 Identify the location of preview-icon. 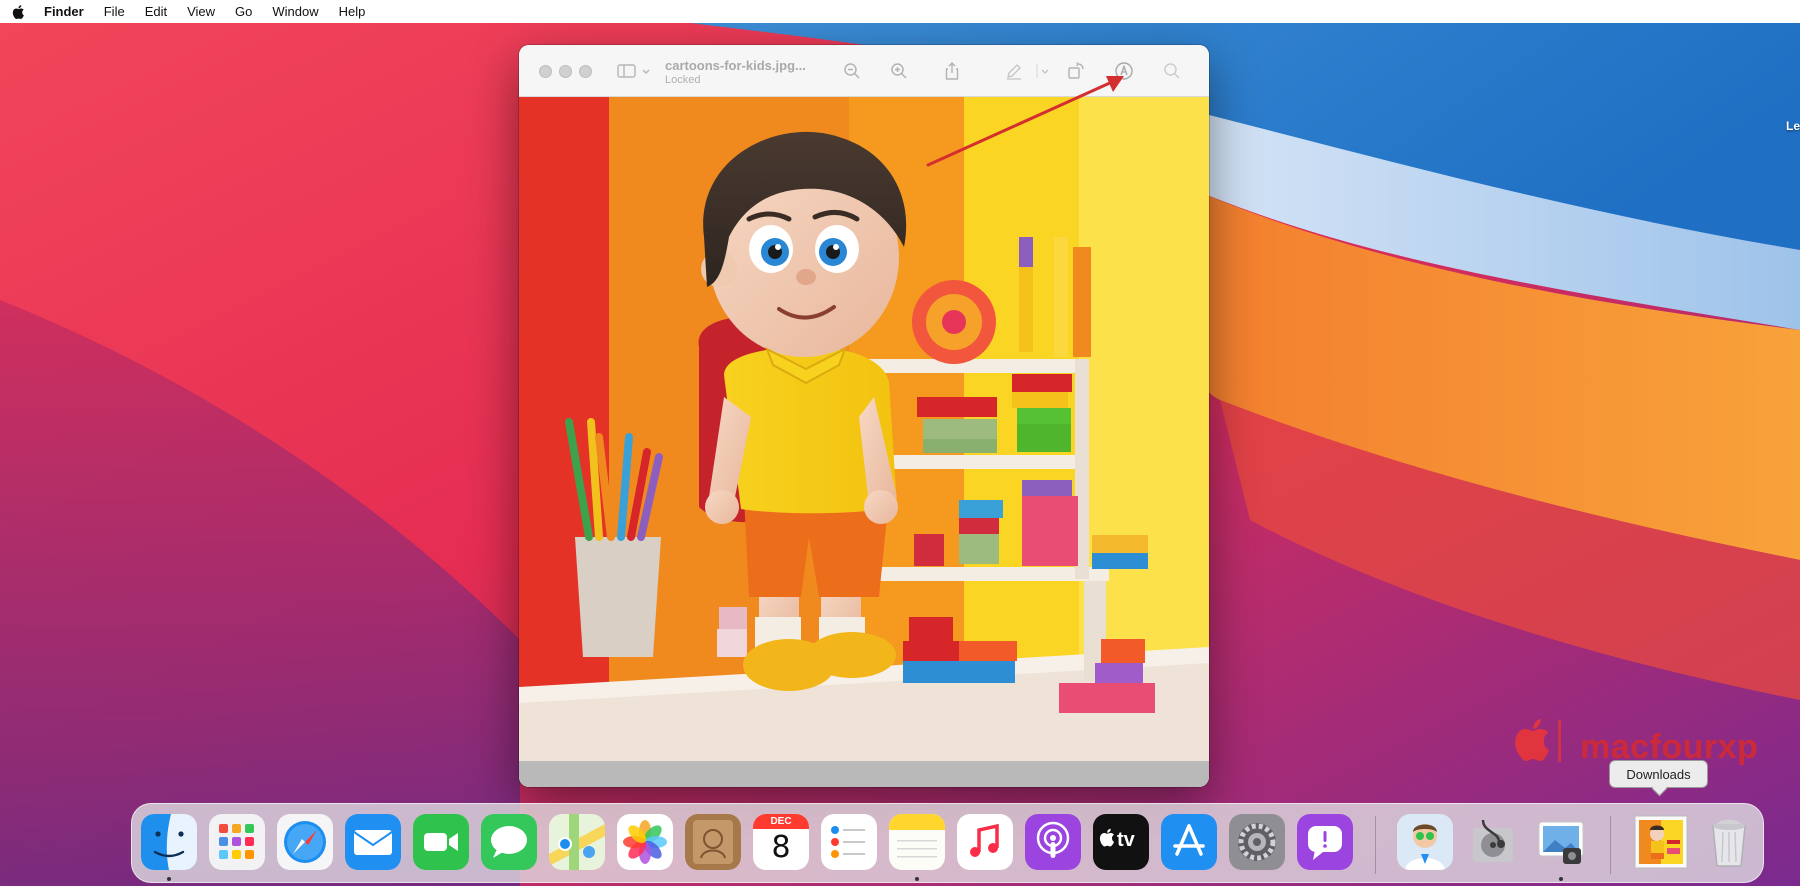
(1561, 842).